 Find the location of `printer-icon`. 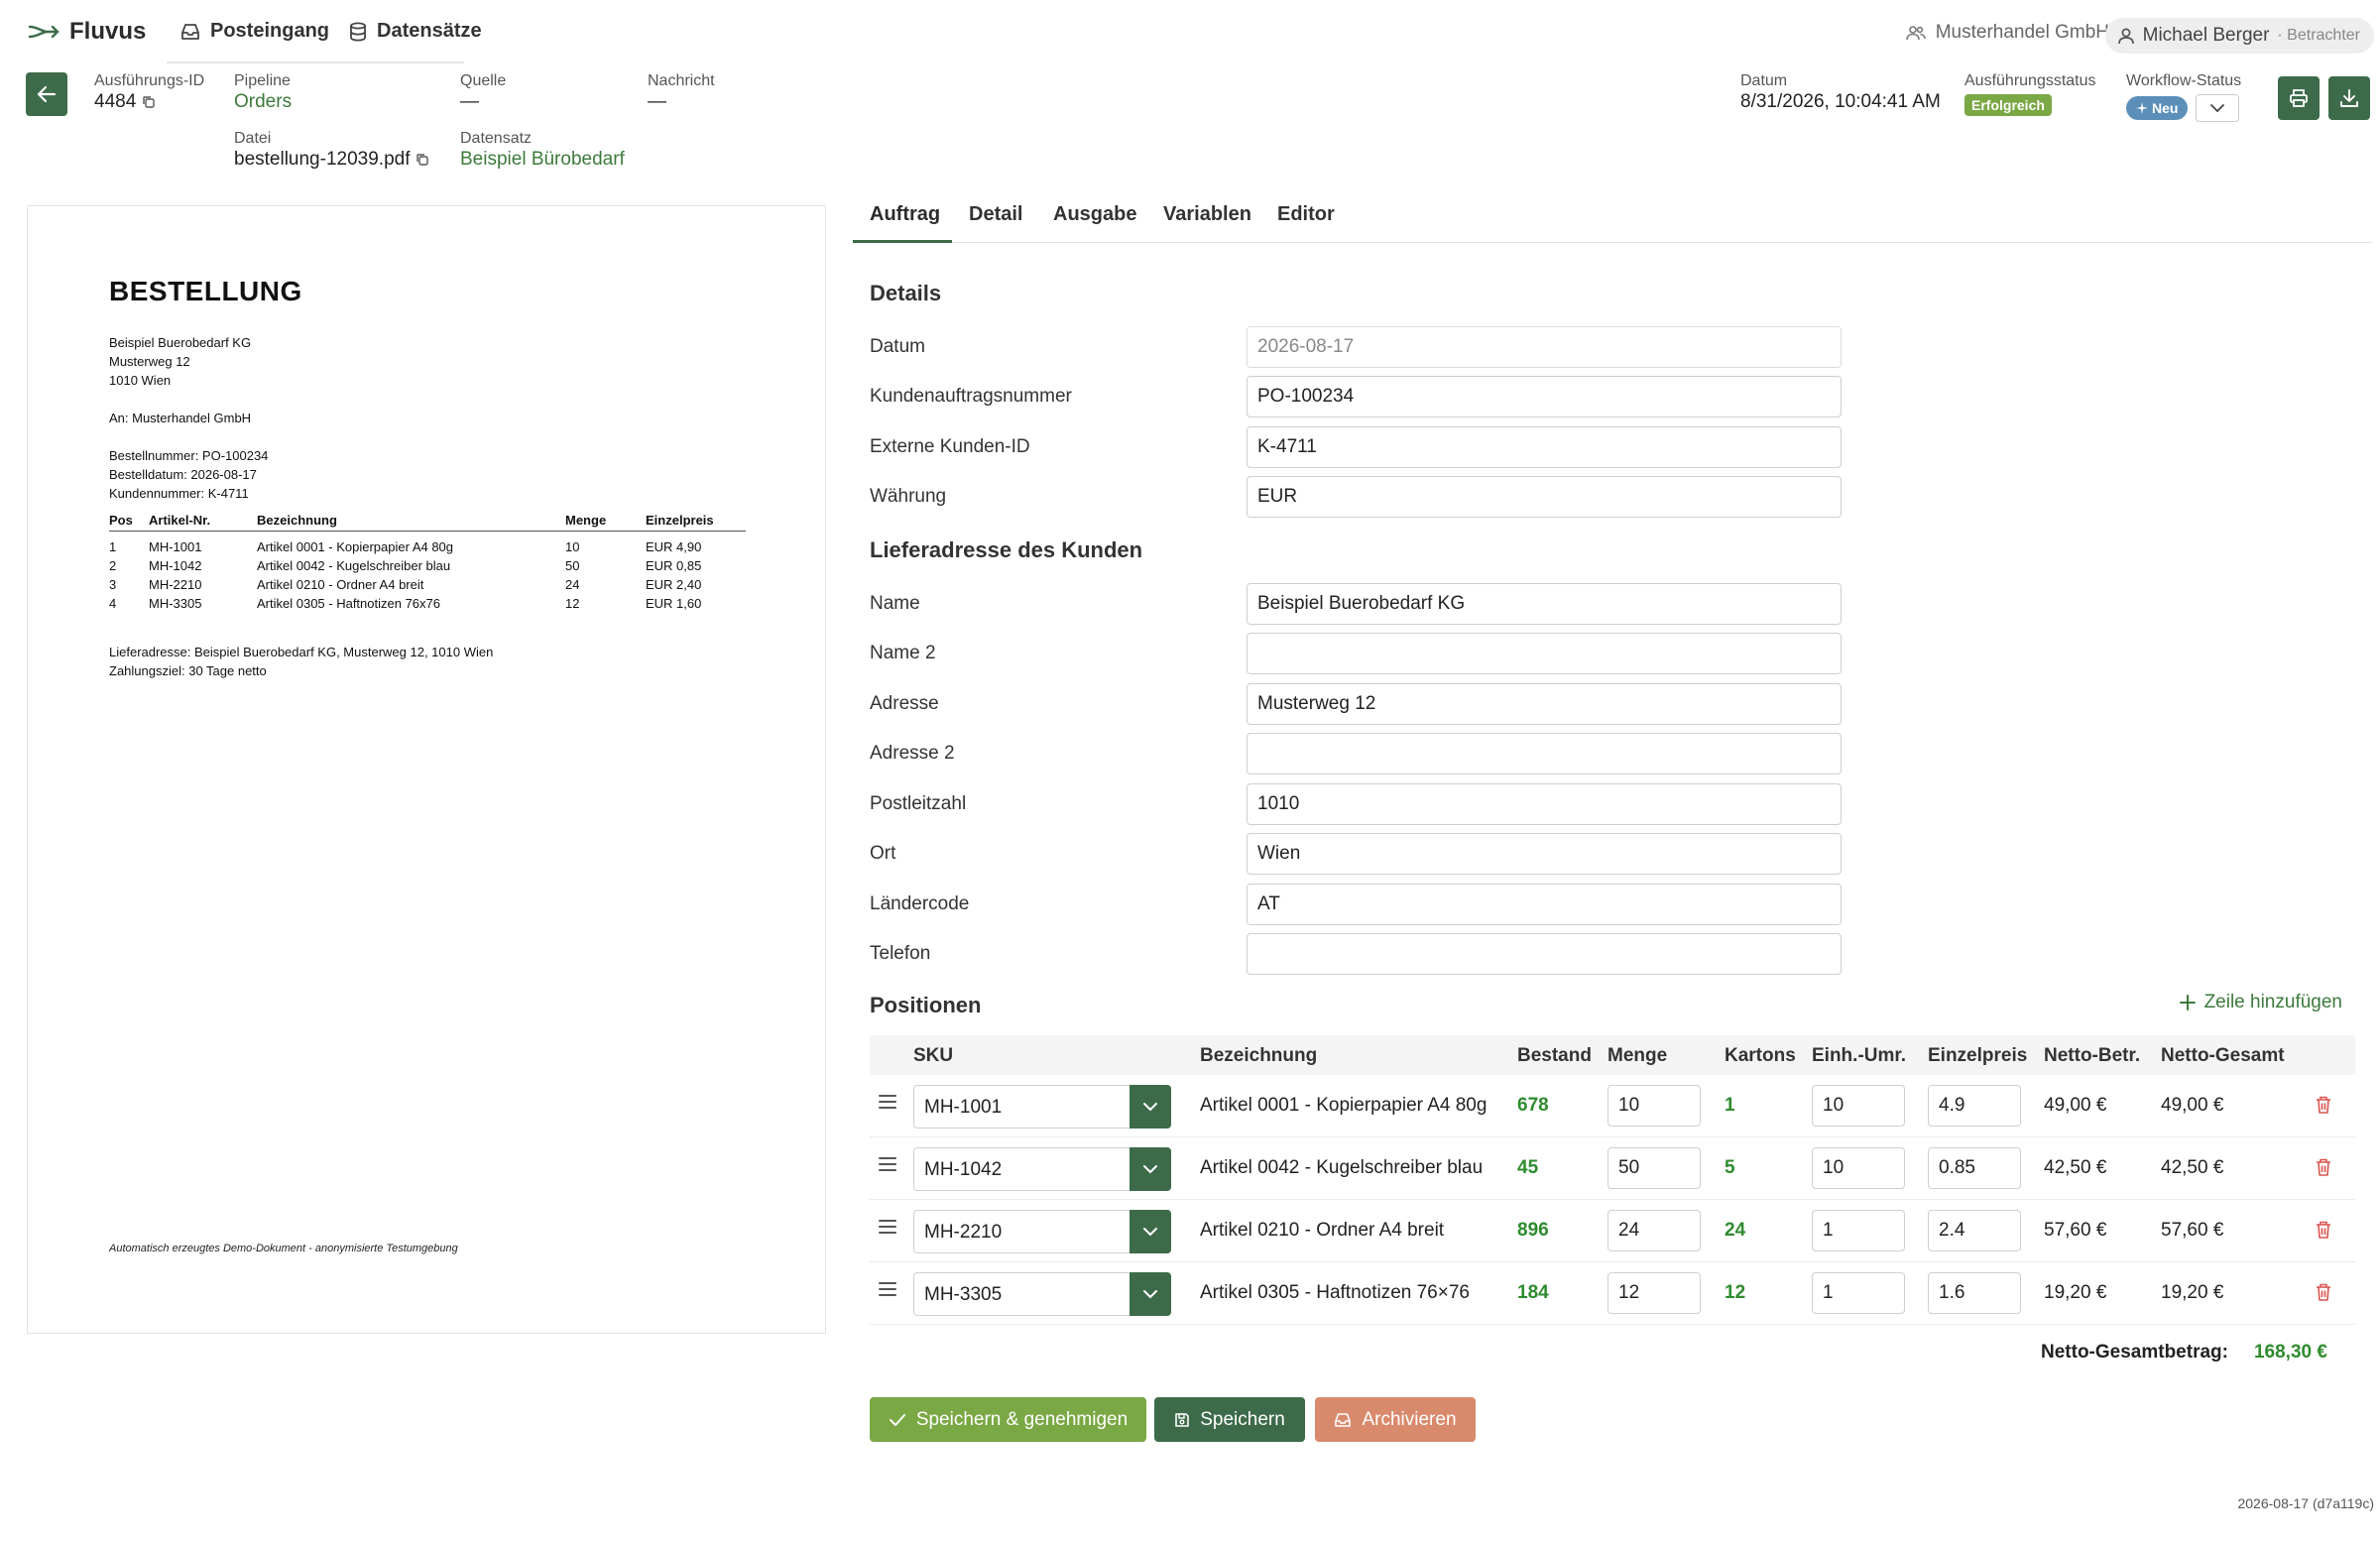

printer-icon is located at coordinates (2299, 98).